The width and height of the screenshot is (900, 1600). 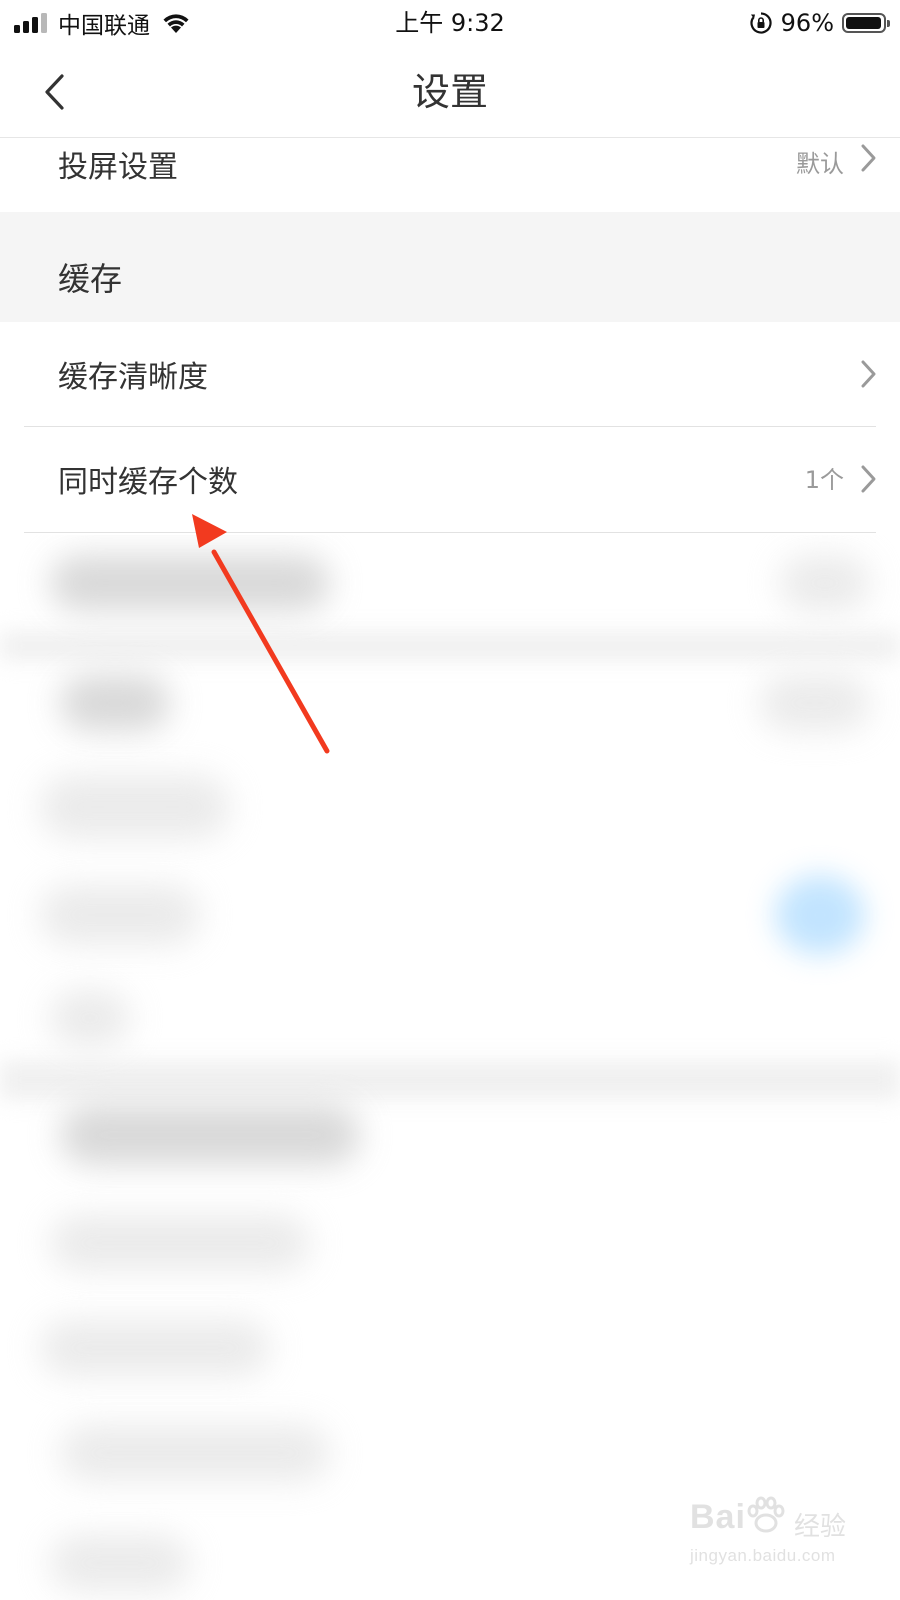 What do you see at coordinates (90, 279) in the screenshot?
I see `section-title: 缓存` at bounding box center [90, 279].